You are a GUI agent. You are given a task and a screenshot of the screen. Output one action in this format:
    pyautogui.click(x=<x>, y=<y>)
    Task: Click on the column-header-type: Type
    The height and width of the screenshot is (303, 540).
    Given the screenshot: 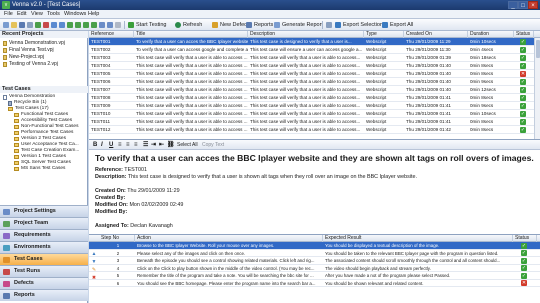 What is the action you would take?
    pyautogui.click(x=384, y=34)
    